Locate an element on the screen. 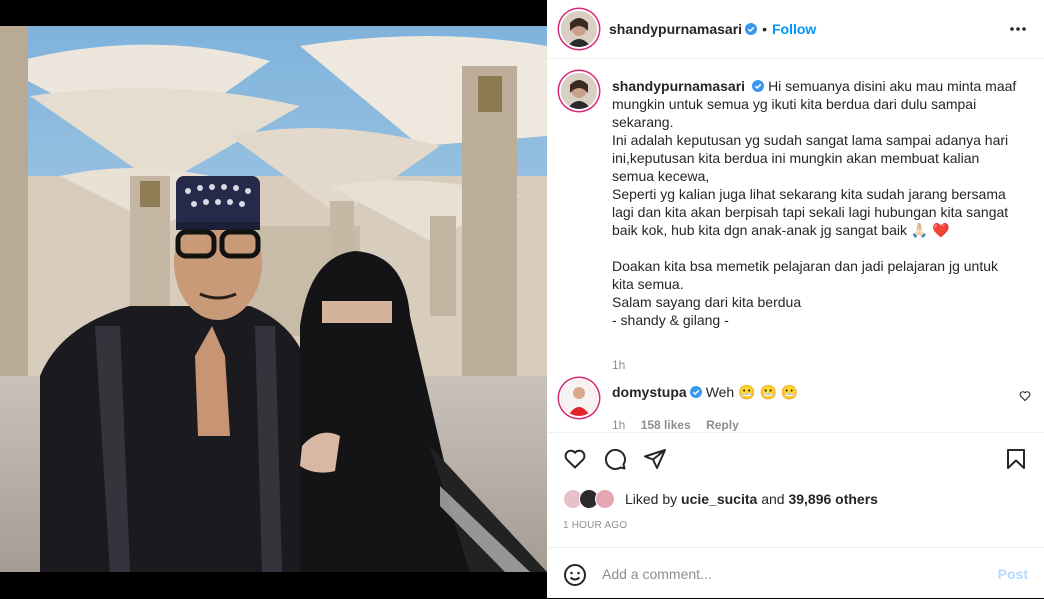 The width and height of the screenshot is (1044, 599). post-comment-button: Post is located at coordinates (1013, 574).